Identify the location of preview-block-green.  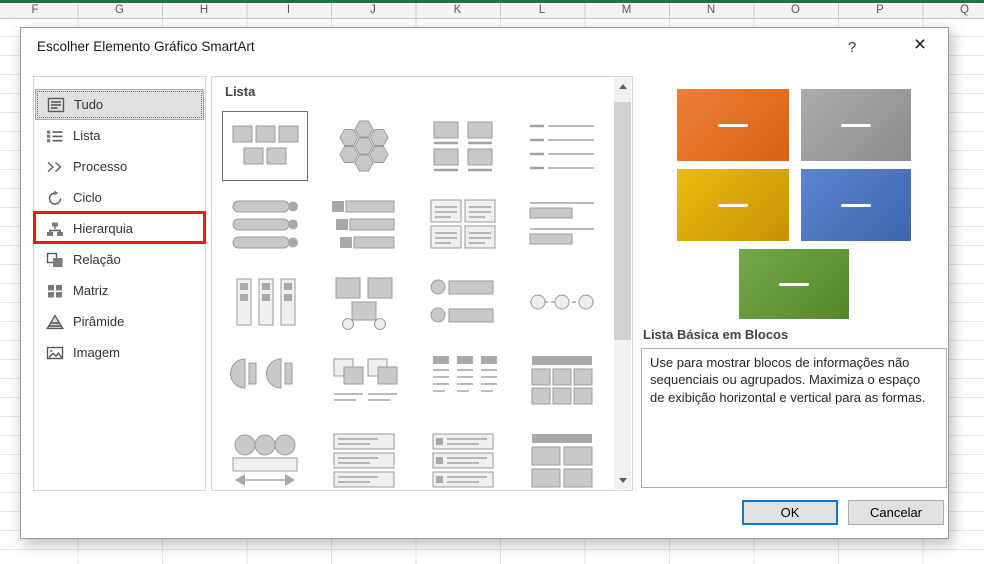
(794, 284).